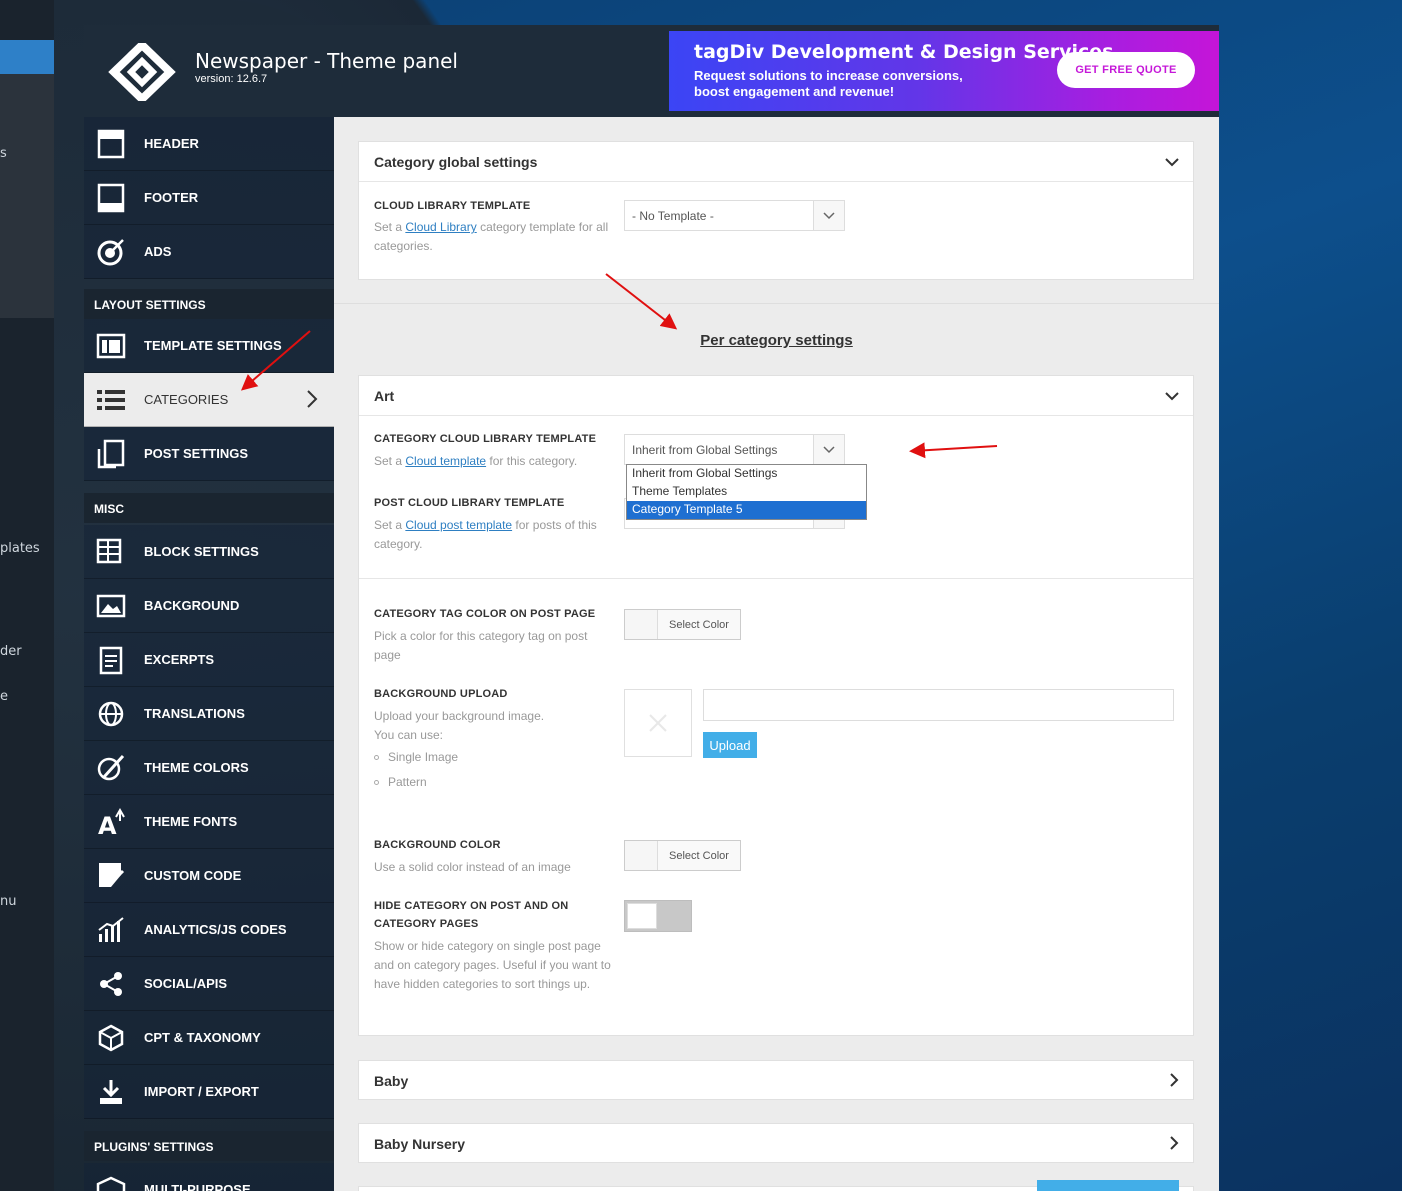 This screenshot has width=1402, height=1191. Describe the element at coordinates (776, 578) in the screenshot. I see `card-divider` at that location.